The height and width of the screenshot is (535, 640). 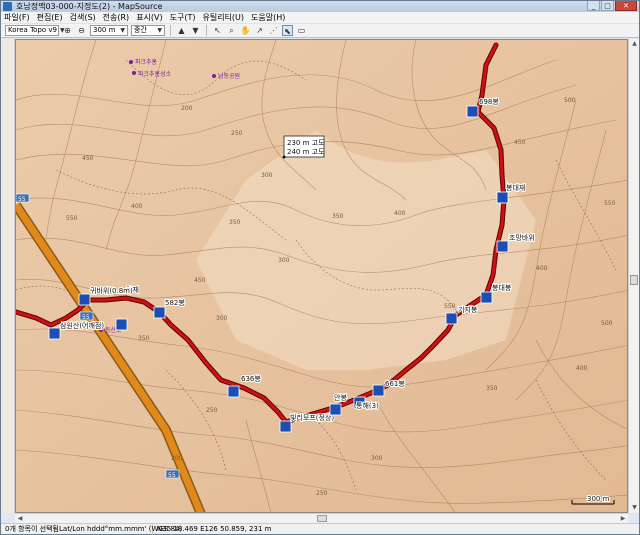 What do you see at coordinates (111, 290) in the screenshot?
I see `waypoint-label: 귀바위(0.8m)` at bounding box center [111, 290].